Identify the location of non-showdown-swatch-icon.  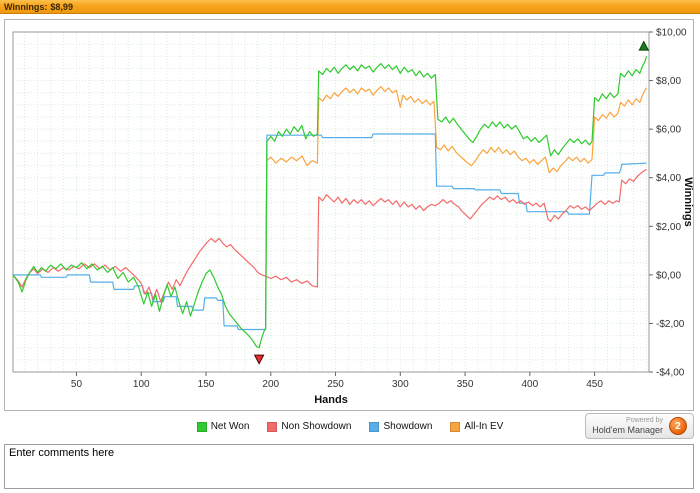
(272, 426).